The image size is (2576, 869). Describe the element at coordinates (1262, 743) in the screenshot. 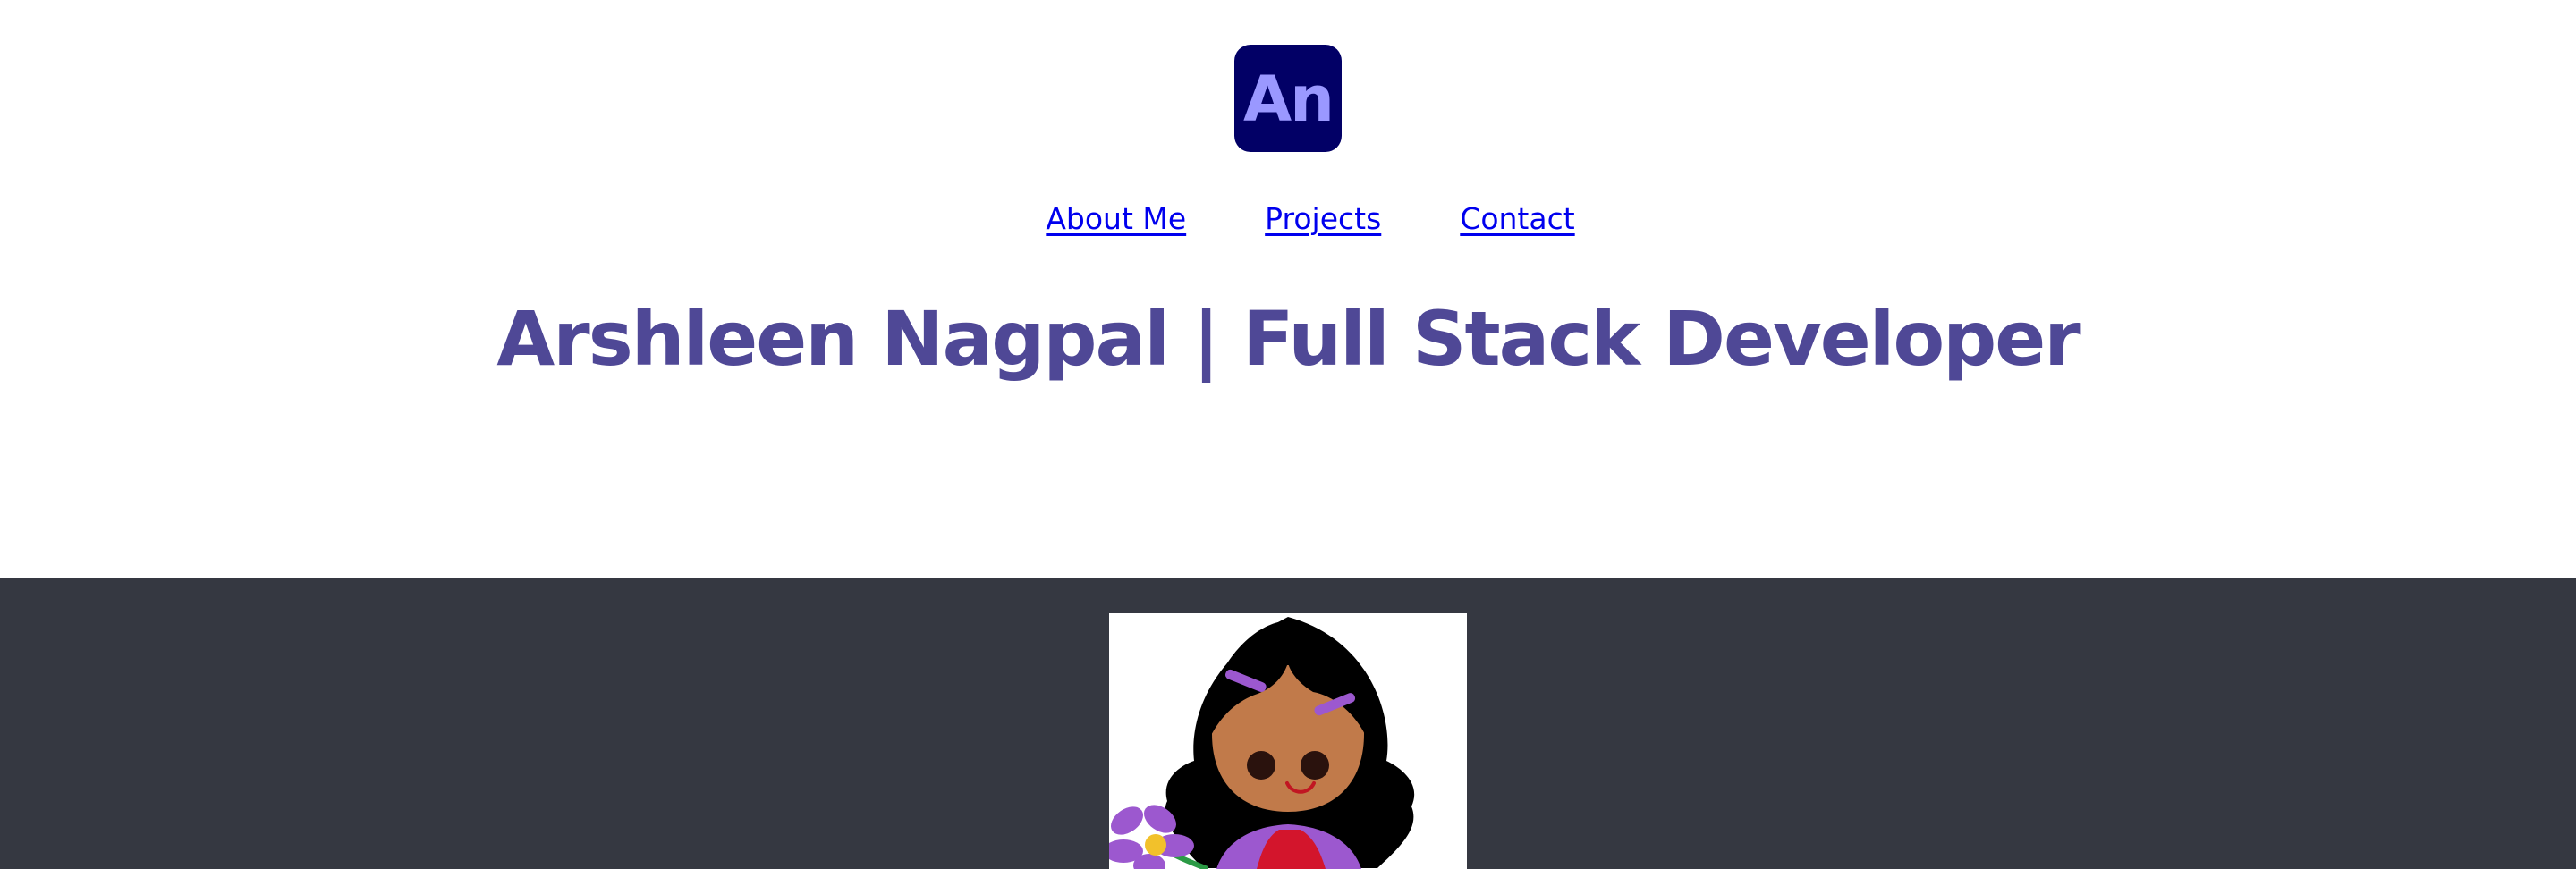

I see `girl-avatar-illustration` at that location.